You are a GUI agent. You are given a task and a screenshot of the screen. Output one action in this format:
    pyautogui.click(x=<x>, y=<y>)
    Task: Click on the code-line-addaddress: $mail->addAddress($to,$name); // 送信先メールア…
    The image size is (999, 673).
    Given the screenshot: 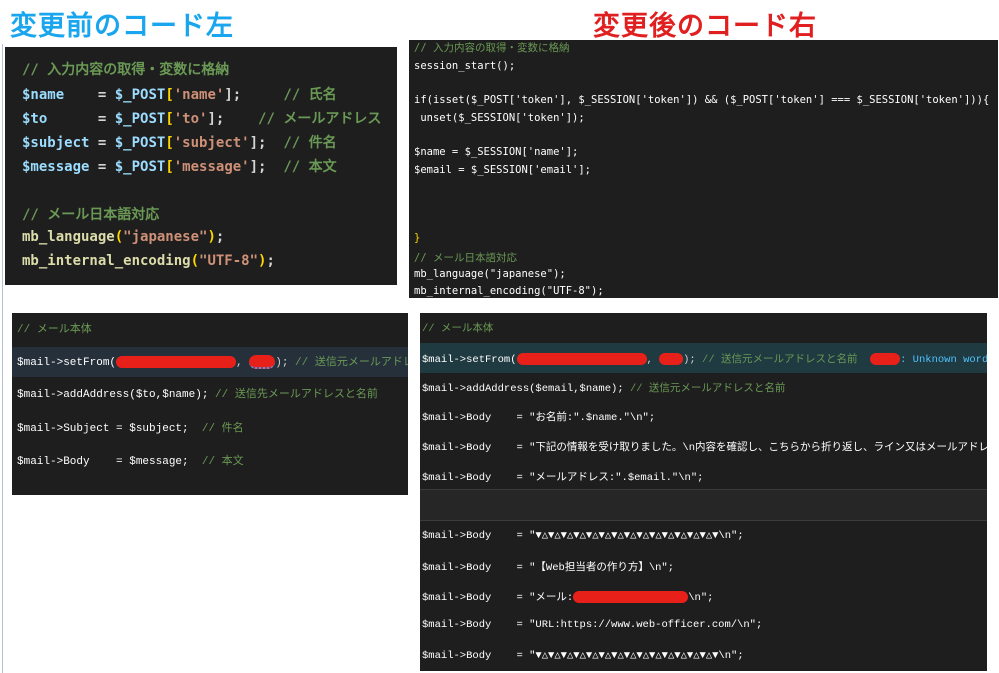 What is the action you would take?
    pyautogui.click(x=197, y=395)
    